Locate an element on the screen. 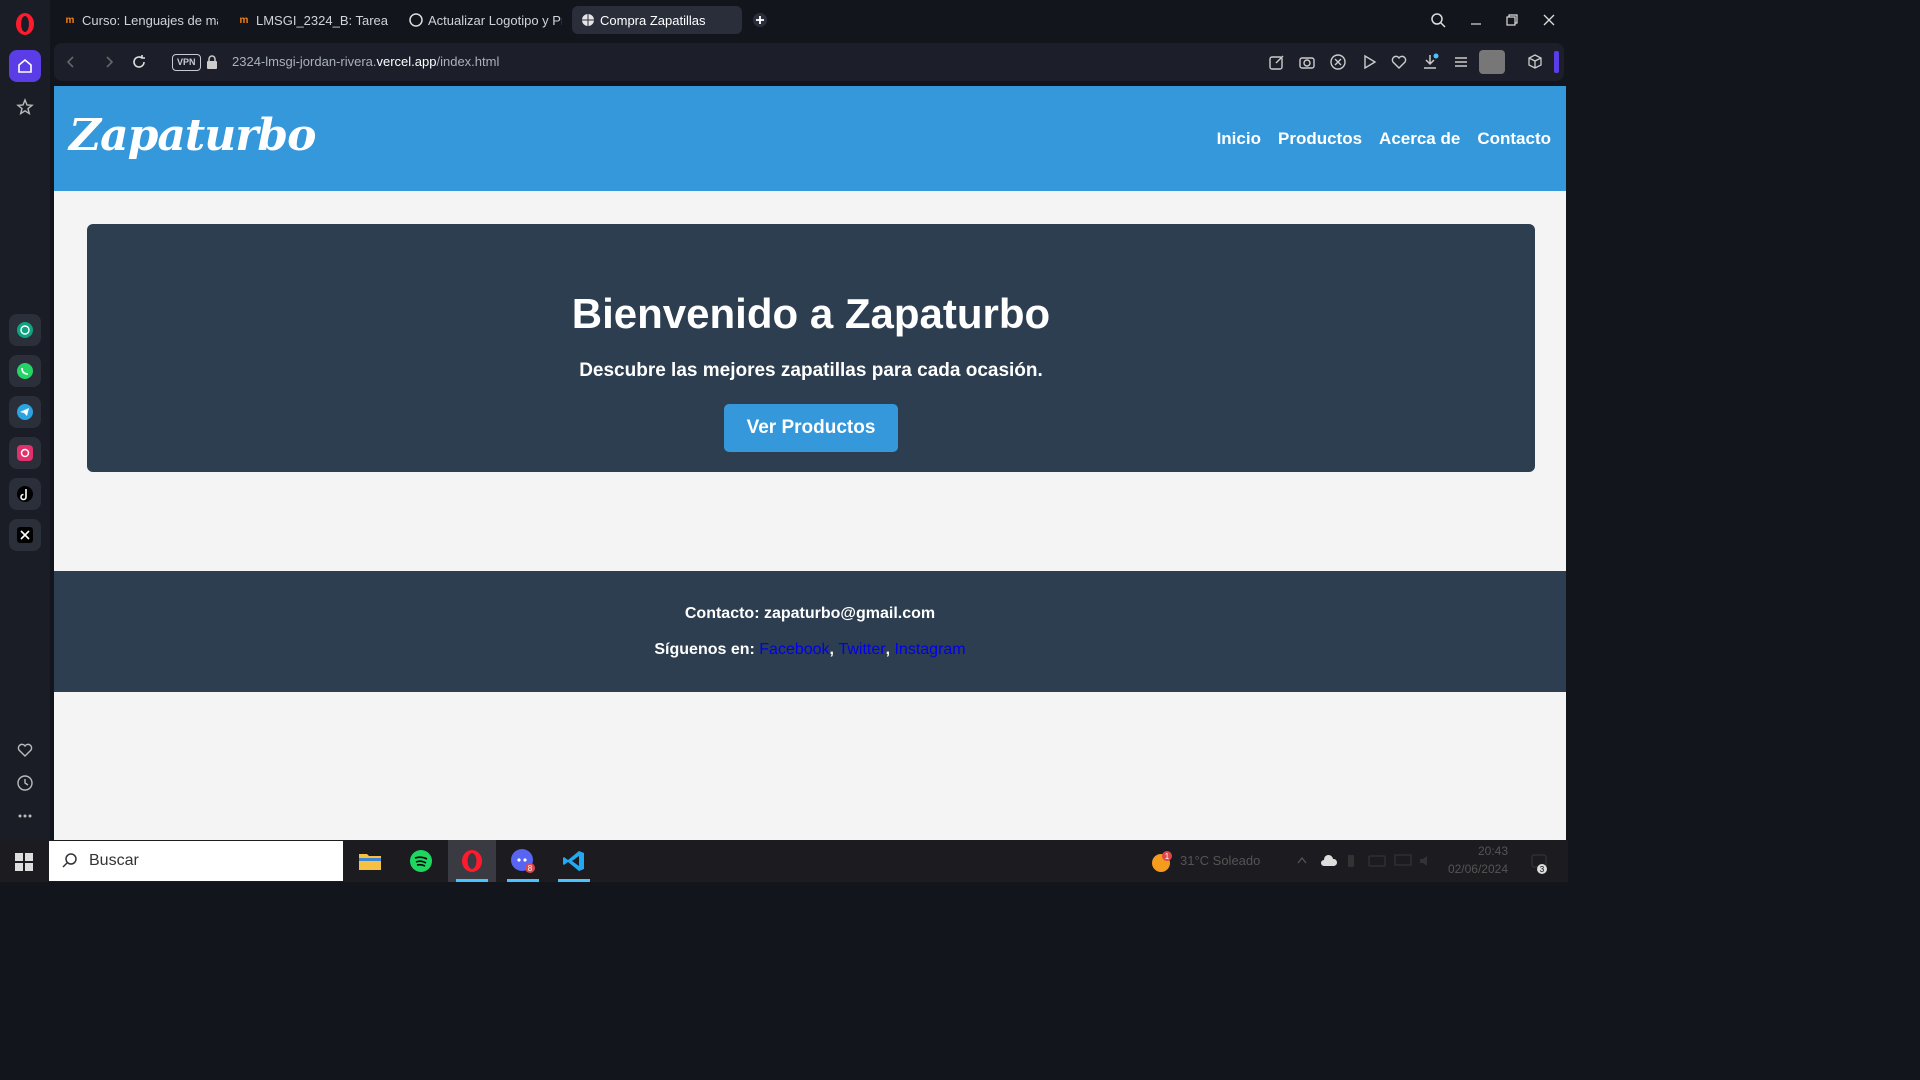 Image resolution: width=1920 pixels, height=1080 pixels. adblock-shield-icon is located at coordinates (1338, 62).